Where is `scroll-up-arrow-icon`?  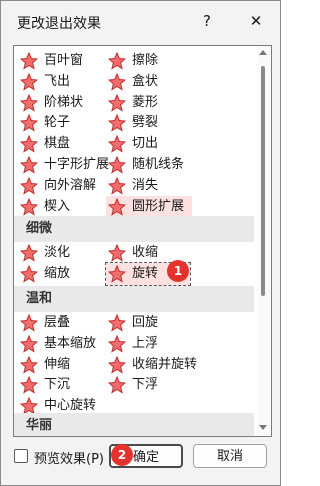
scroll-up-arrow-icon is located at coordinates (263, 52).